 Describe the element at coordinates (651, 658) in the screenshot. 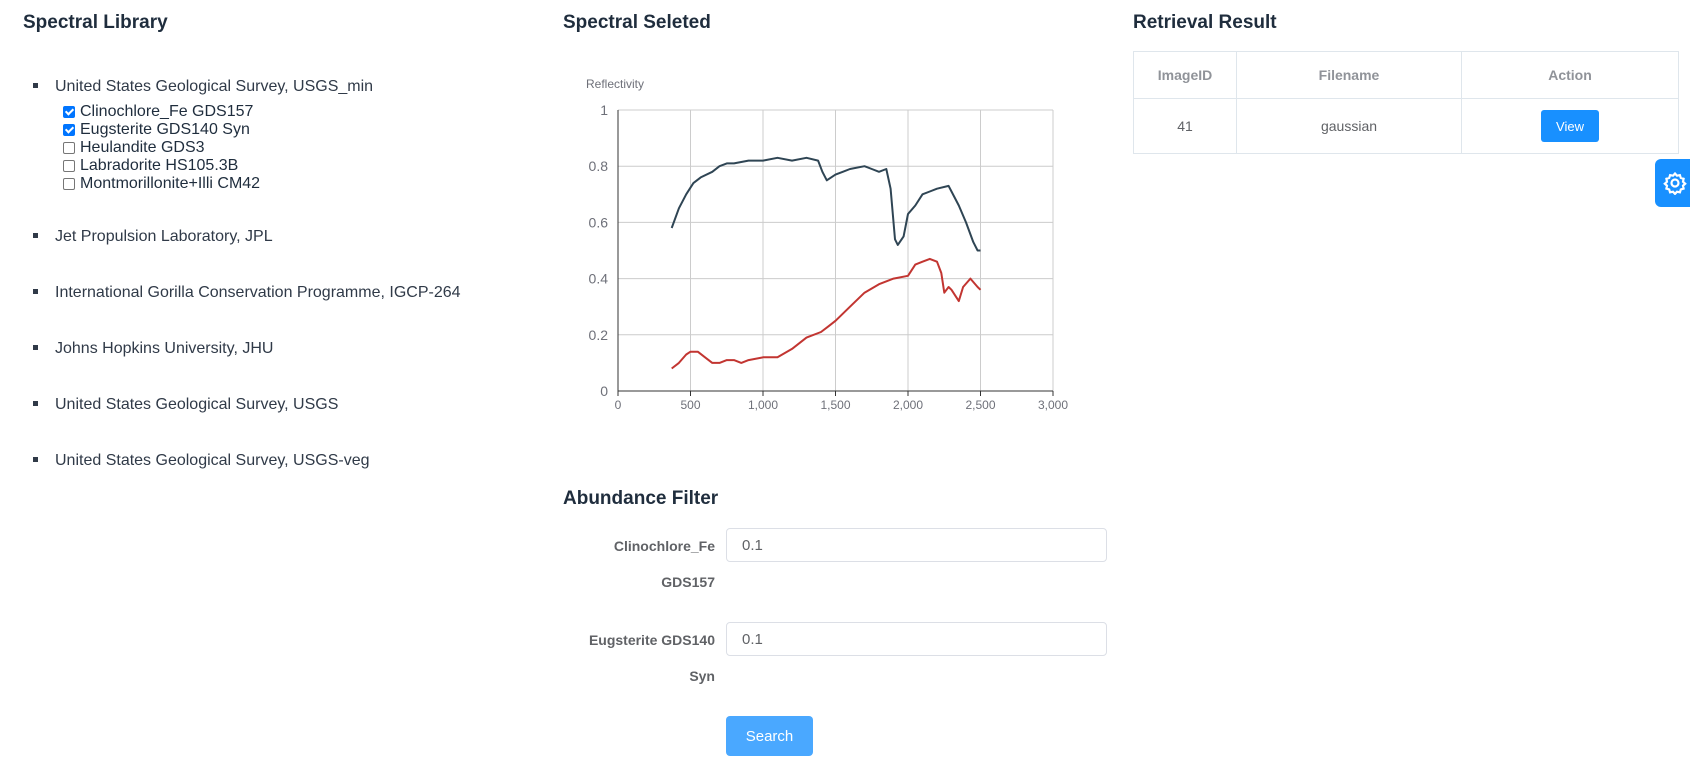

I see `abundance-label: Eugsterite GDS140 Syn` at that location.